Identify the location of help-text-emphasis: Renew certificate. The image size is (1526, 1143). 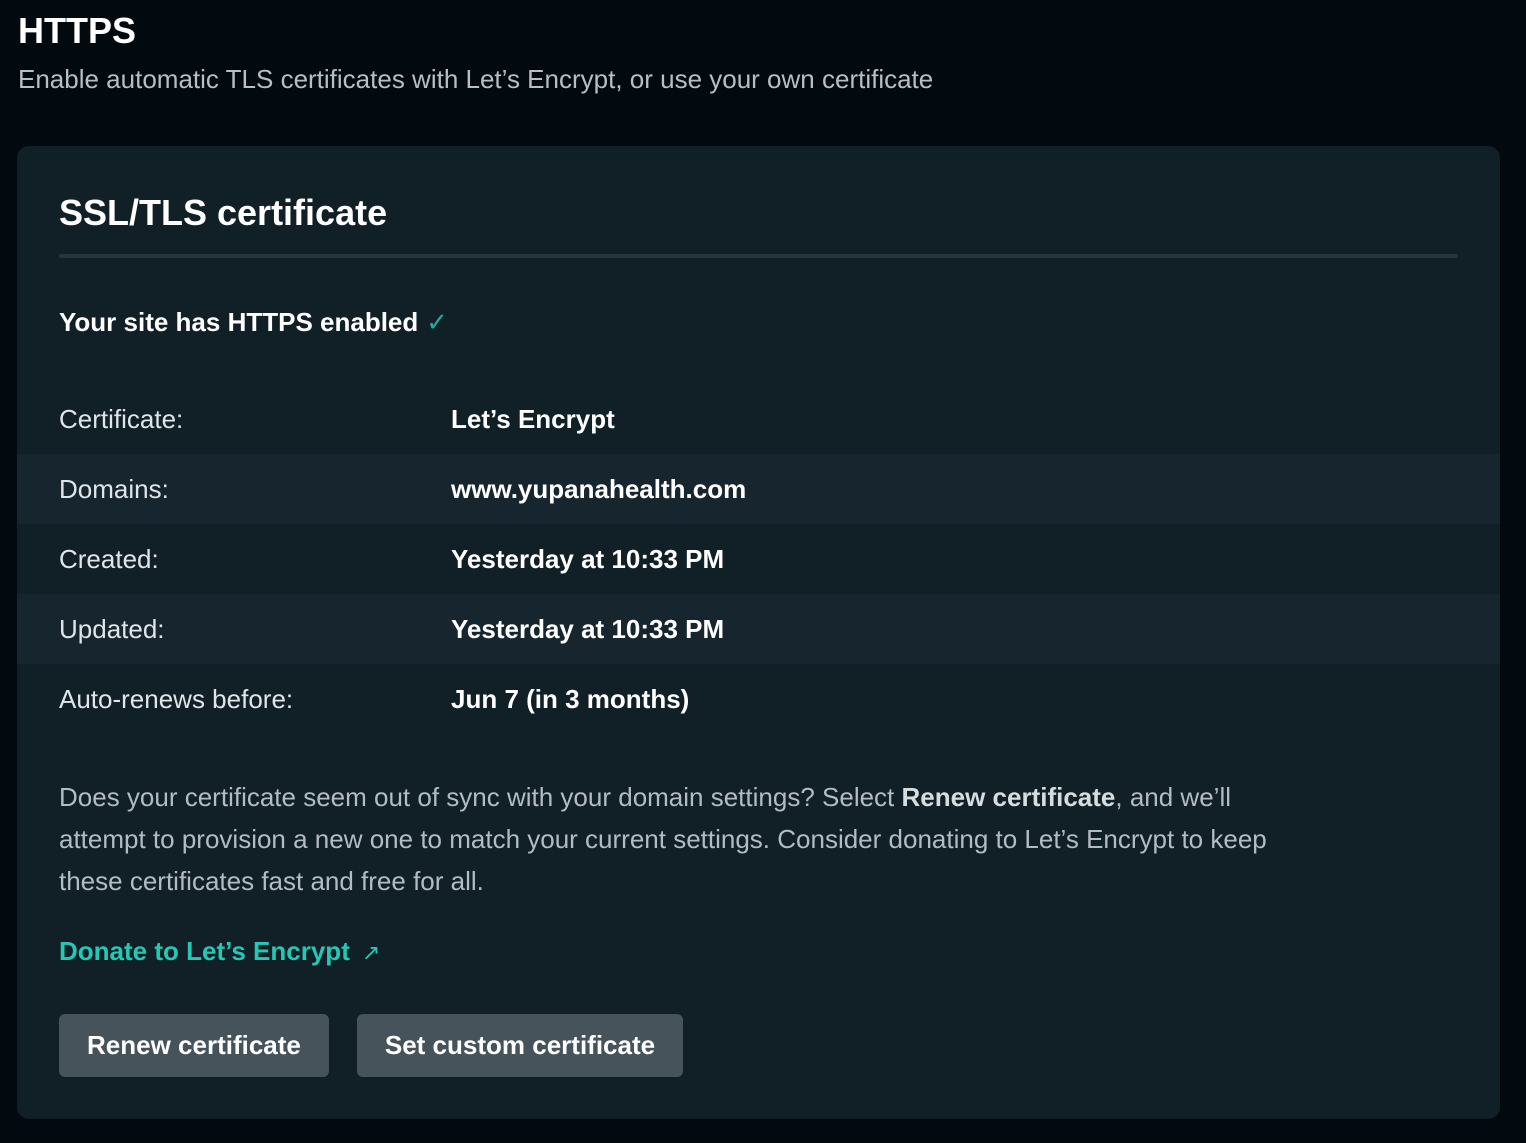
(1008, 797).